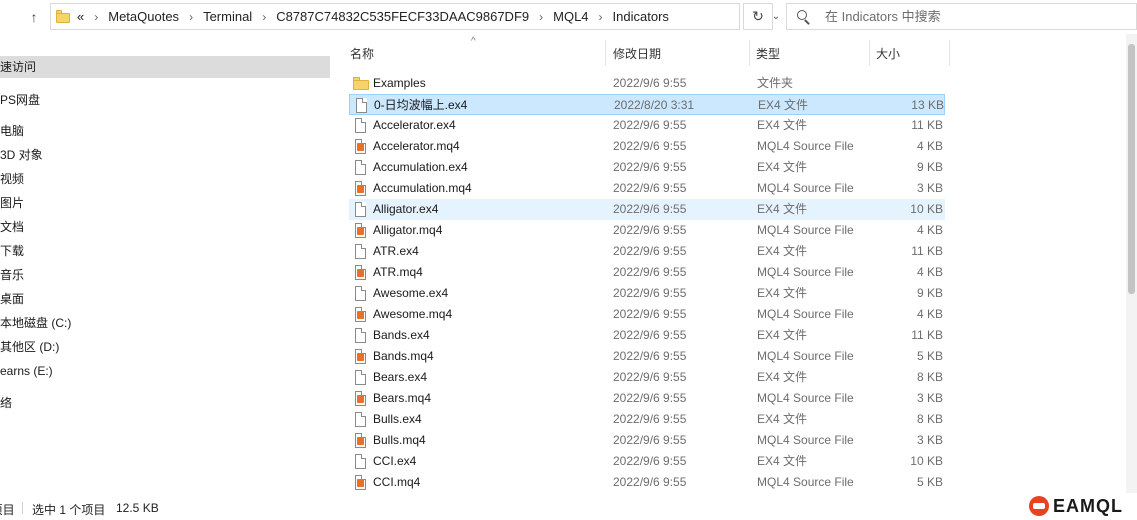 Image resolution: width=1137 pixels, height=520 pixels. What do you see at coordinates (402, 17) in the screenshot?
I see `breadcrumb-terminal-id: C8787C74832C535FECF33DAAC9867DF9` at bounding box center [402, 17].